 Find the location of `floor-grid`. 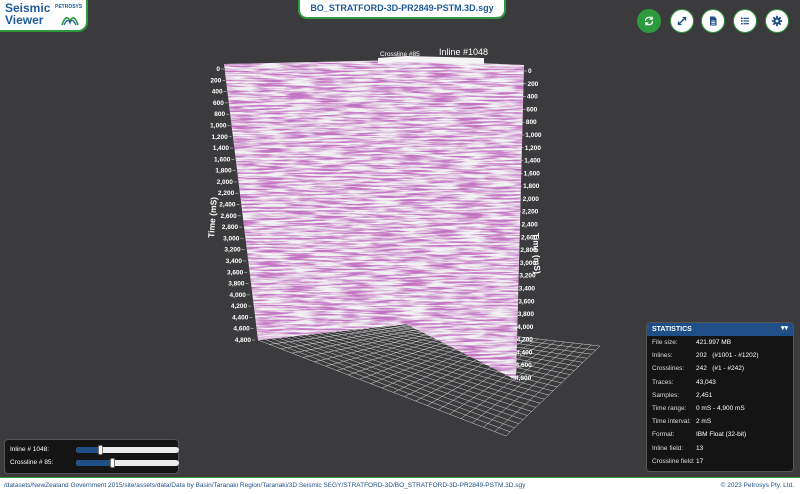

floor-grid is located at coordinates (429, 380).